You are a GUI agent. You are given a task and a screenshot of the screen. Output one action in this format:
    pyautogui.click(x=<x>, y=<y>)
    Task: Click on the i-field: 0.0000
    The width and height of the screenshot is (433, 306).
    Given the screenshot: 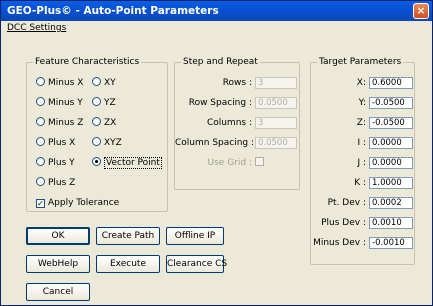 What is the action you would take?
    pyautogui.click(x=391, y=143)
    